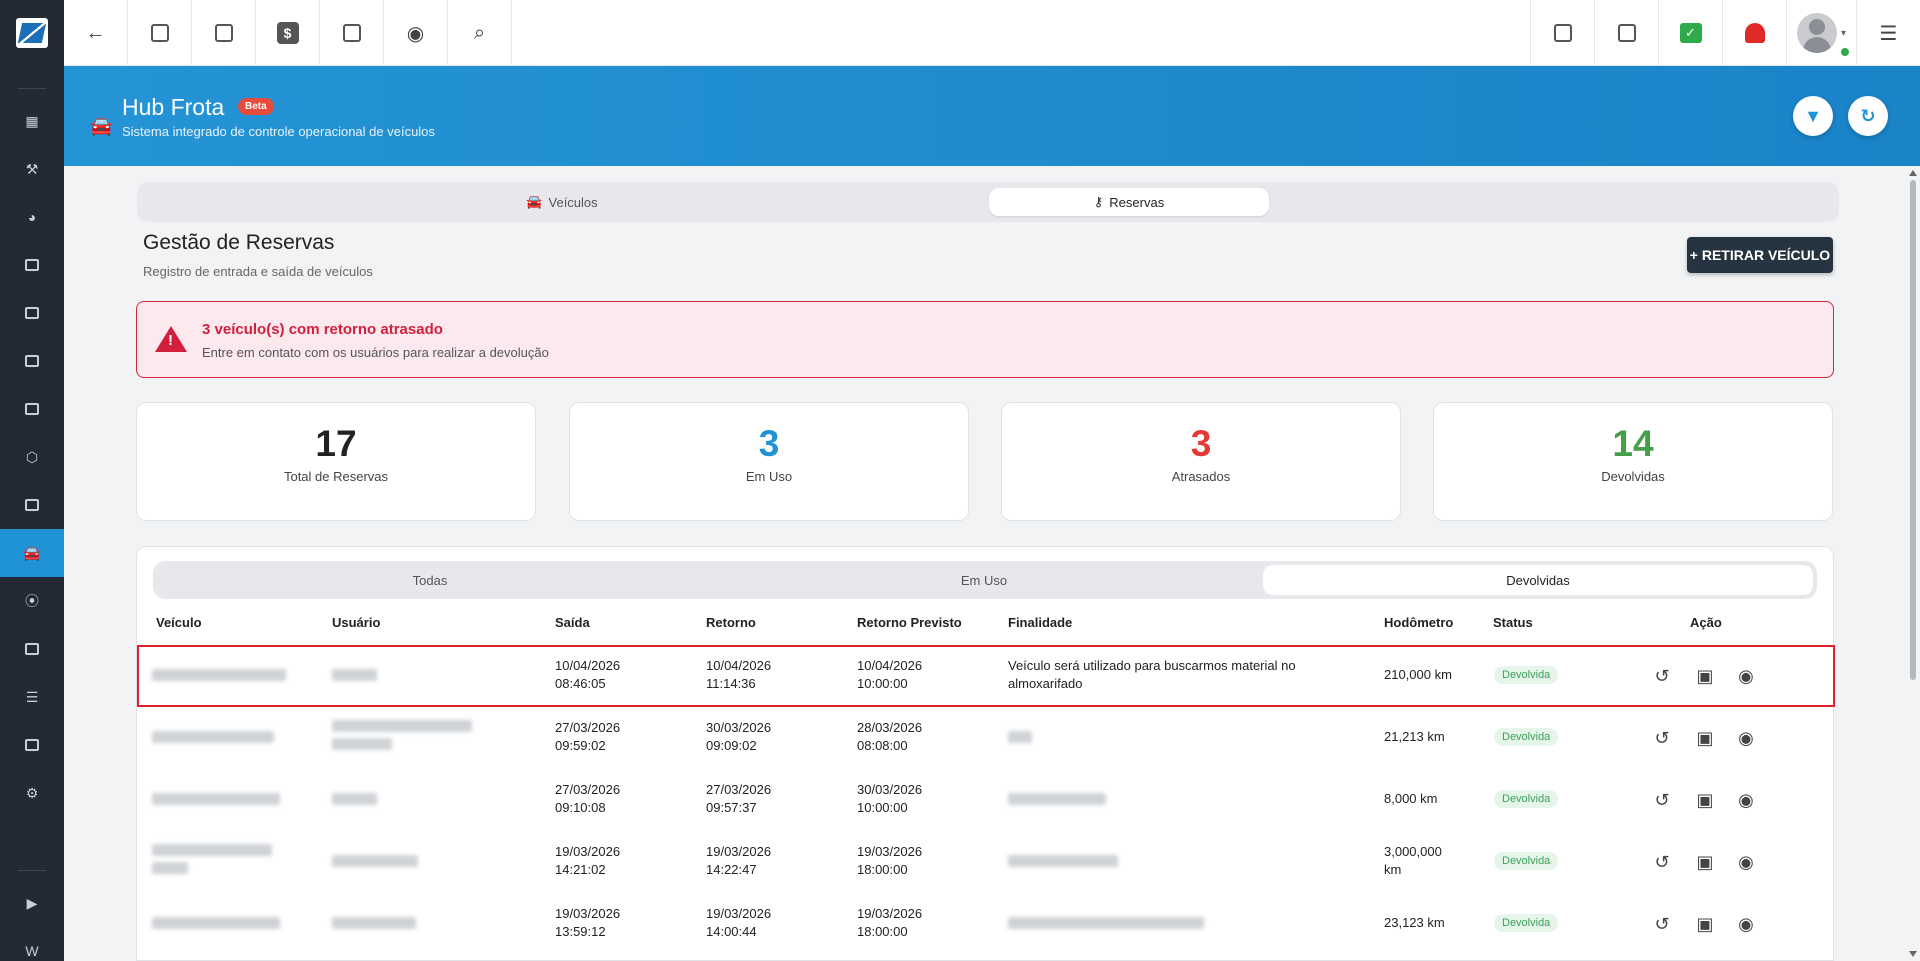  What do you see at coordinates (173, 107) in the screenshot?
I see `app-title: Hub Frota` at bounding box center [173, 107].